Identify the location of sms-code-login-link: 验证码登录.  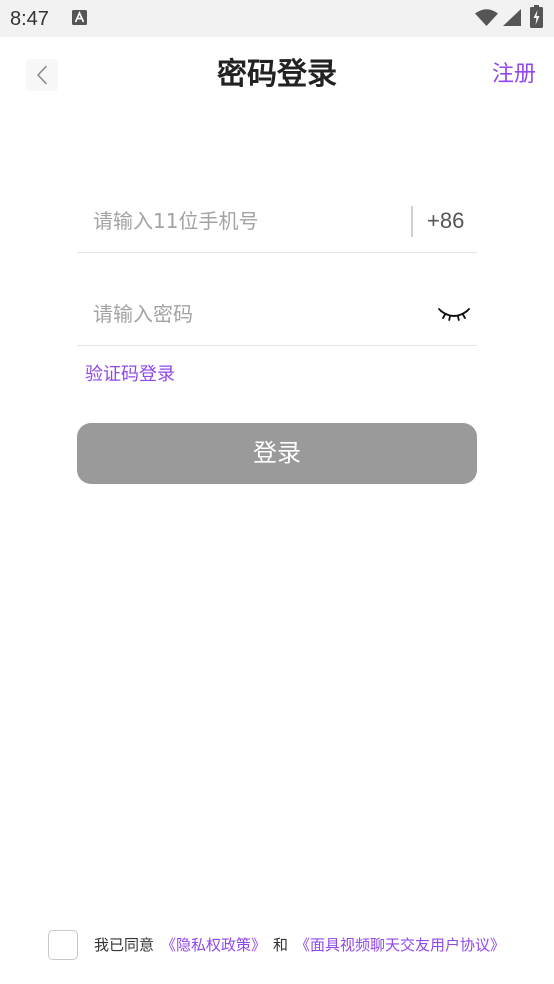
(130, 375).